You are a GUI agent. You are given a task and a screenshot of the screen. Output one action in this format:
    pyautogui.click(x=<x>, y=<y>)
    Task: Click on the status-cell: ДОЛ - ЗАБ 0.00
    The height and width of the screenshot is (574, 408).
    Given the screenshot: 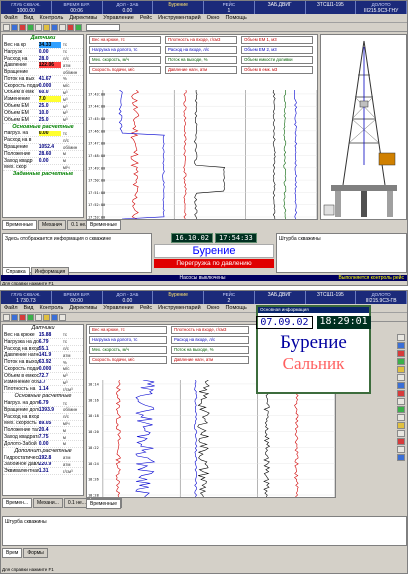 What is the action you would take?
    pyautogui.click(x=128, y=7)
    